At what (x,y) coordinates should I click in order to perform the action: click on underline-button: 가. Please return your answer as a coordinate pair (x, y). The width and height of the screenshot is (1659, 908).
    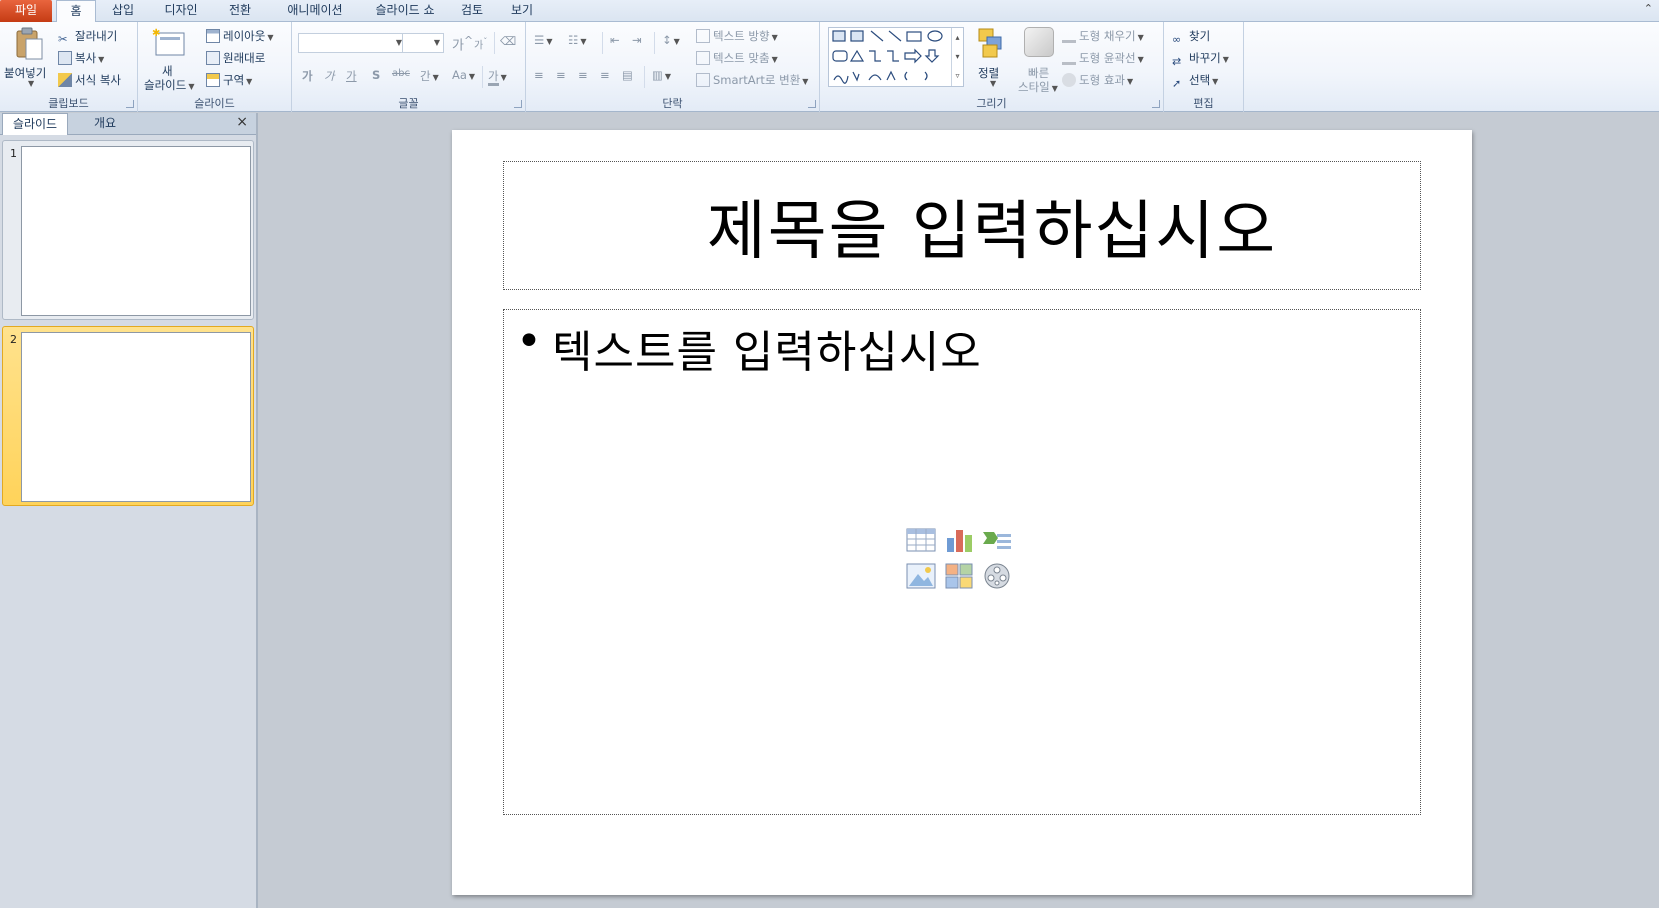
    Looking at the image, I should click on (351, 76).